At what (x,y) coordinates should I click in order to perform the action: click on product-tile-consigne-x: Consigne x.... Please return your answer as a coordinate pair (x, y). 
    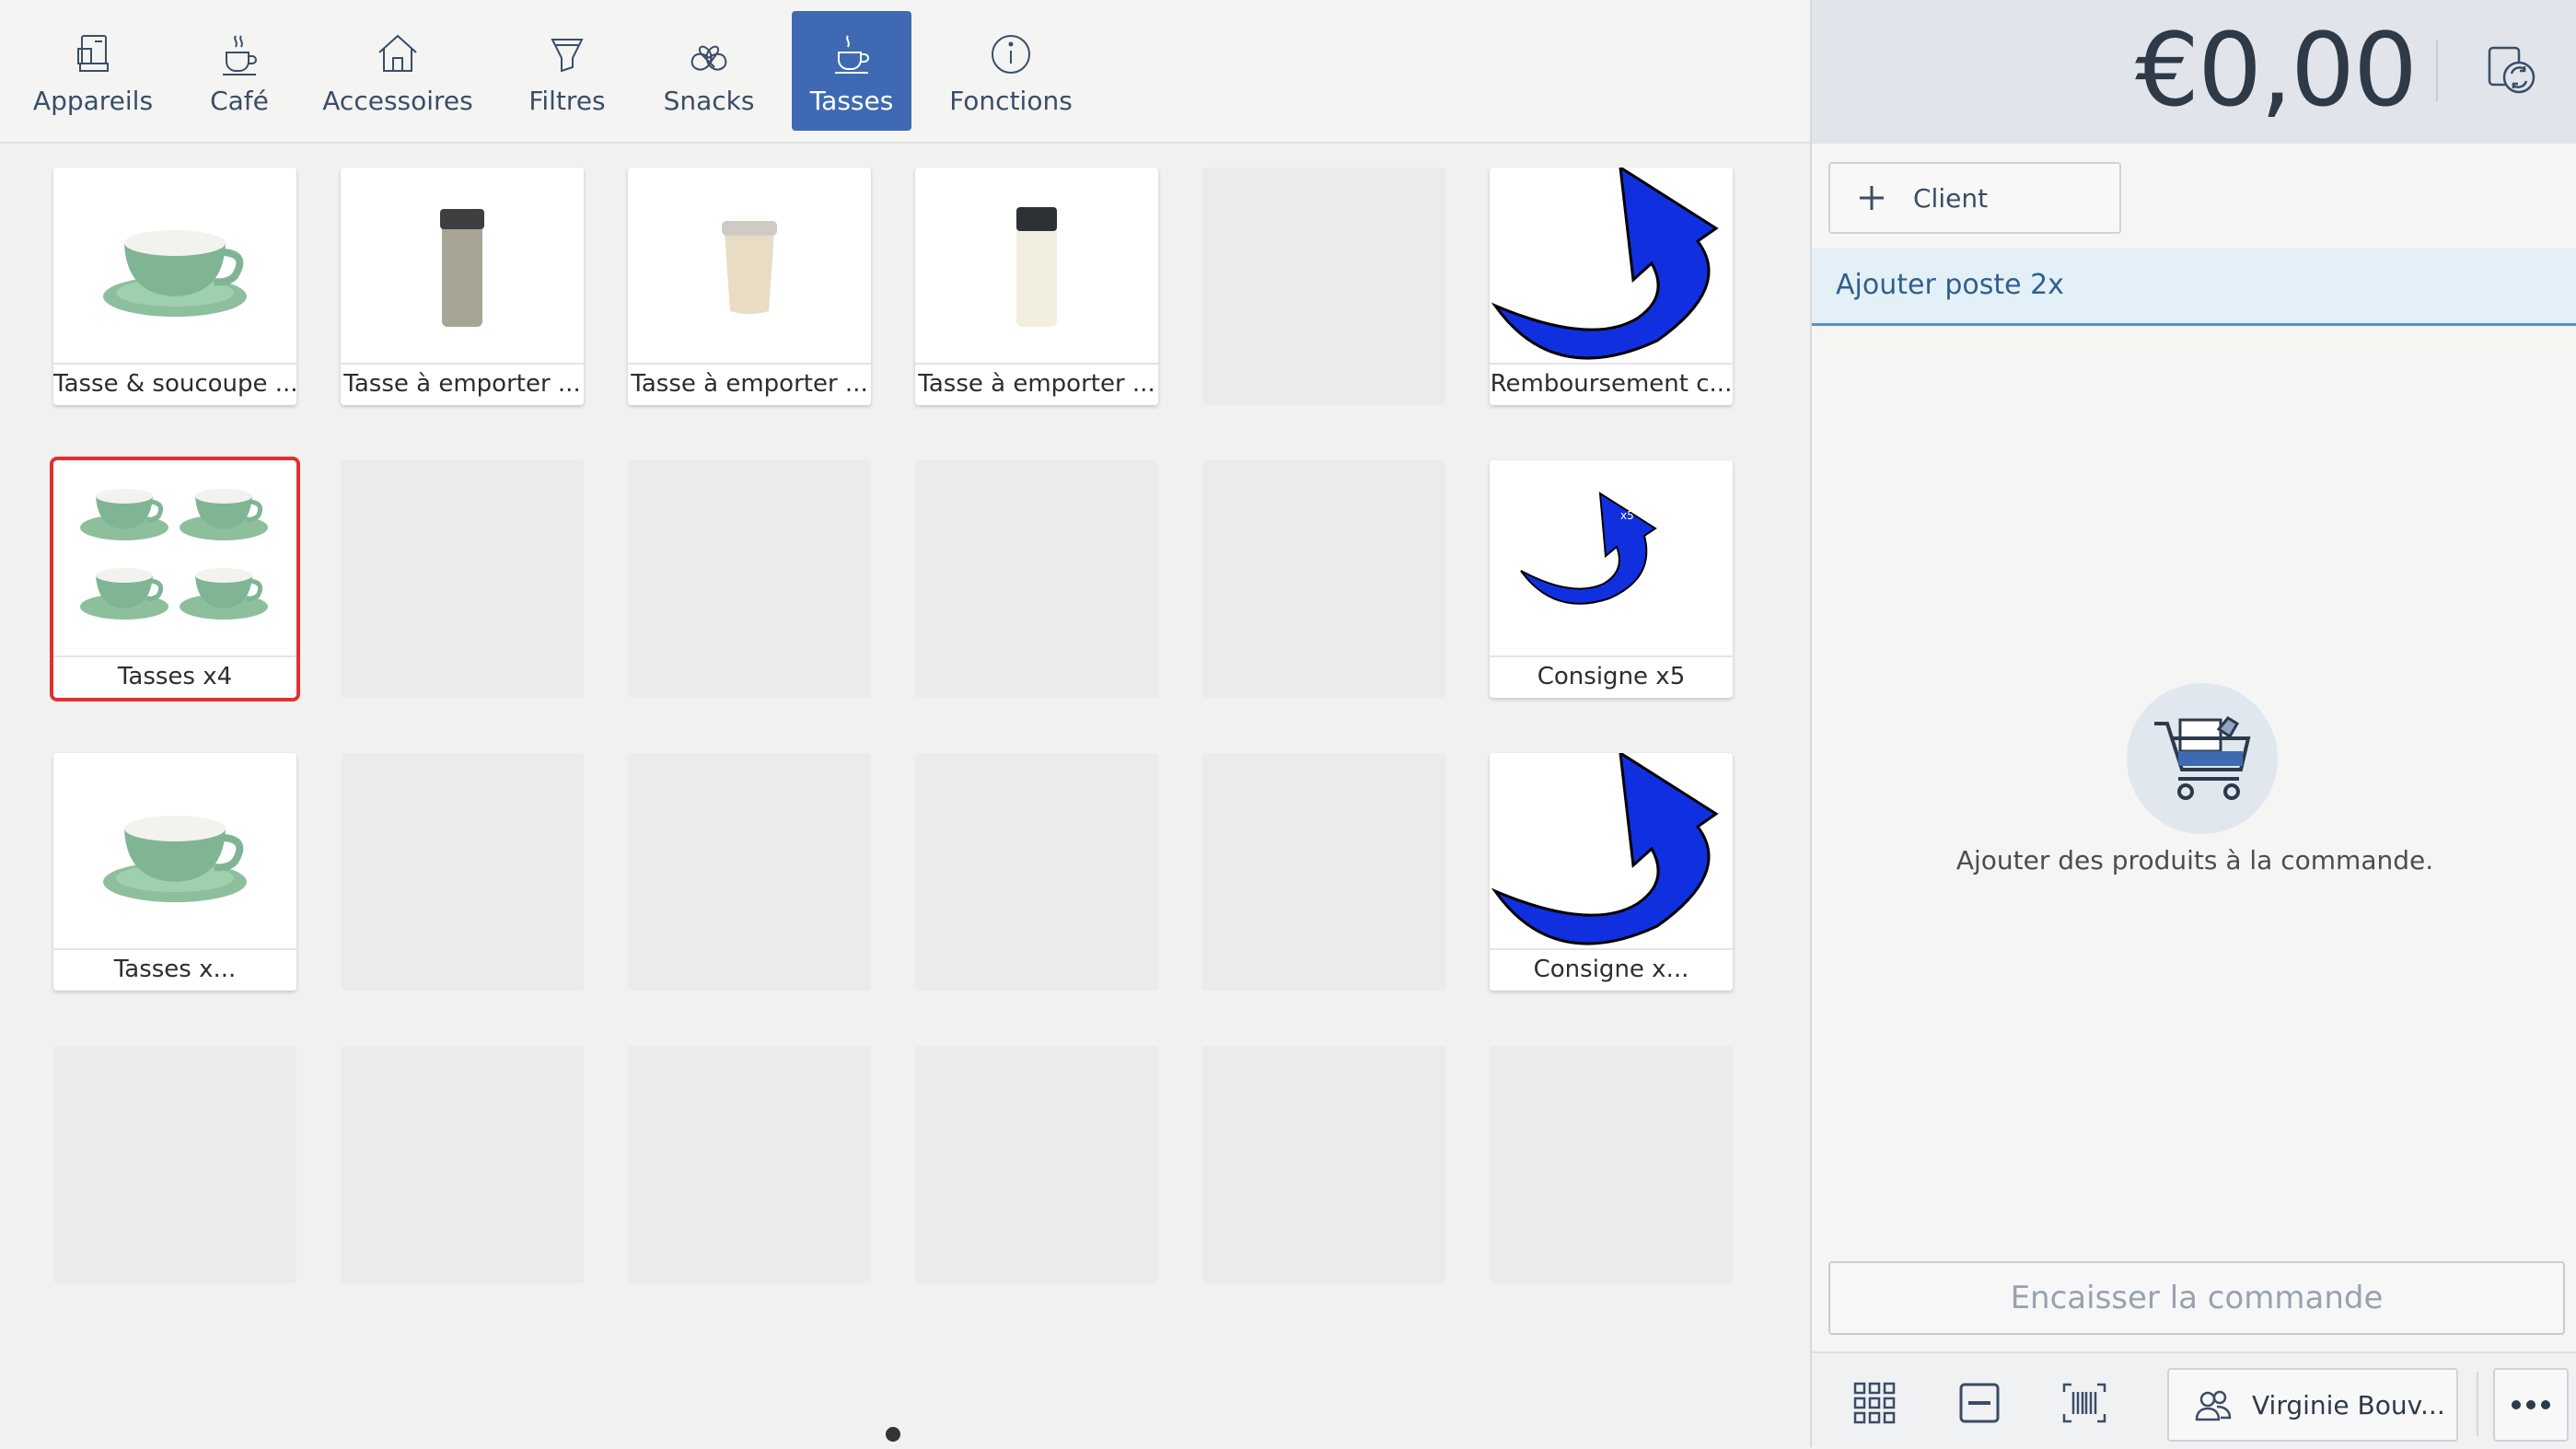
    Looking at the image, I should click on (1611, 872).